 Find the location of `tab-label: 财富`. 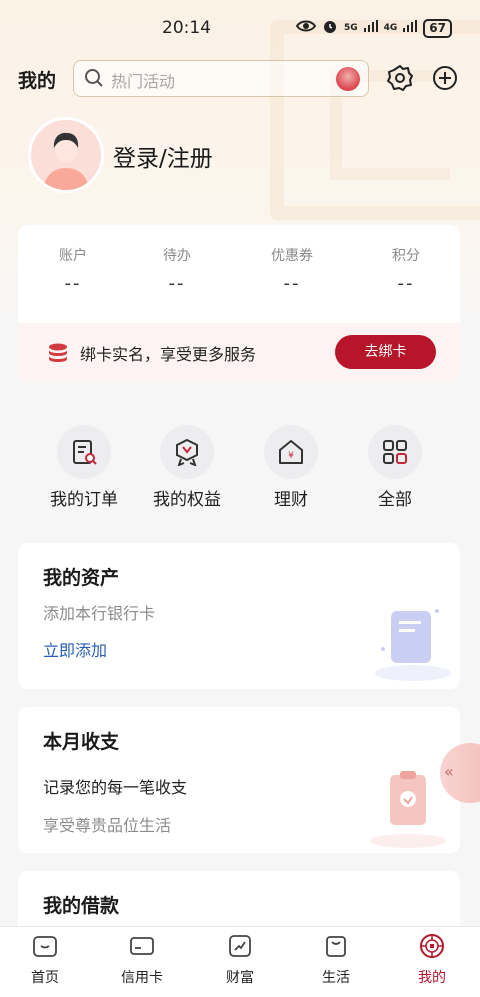

tab-label: 财富 is located at coordinates (240, 978).